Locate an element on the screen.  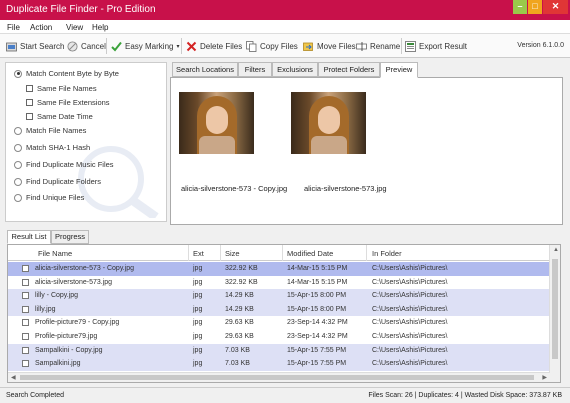
rename-button: Rename is located at coordinates (378, 46).